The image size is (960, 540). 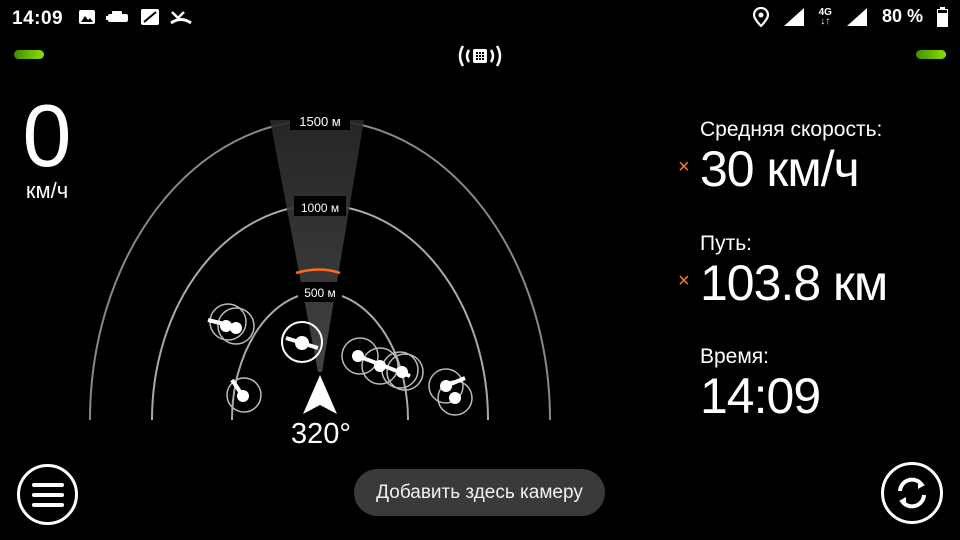 I want to click on add-camera-label: Добавить здесь камеру, so click(x=479, y=492).